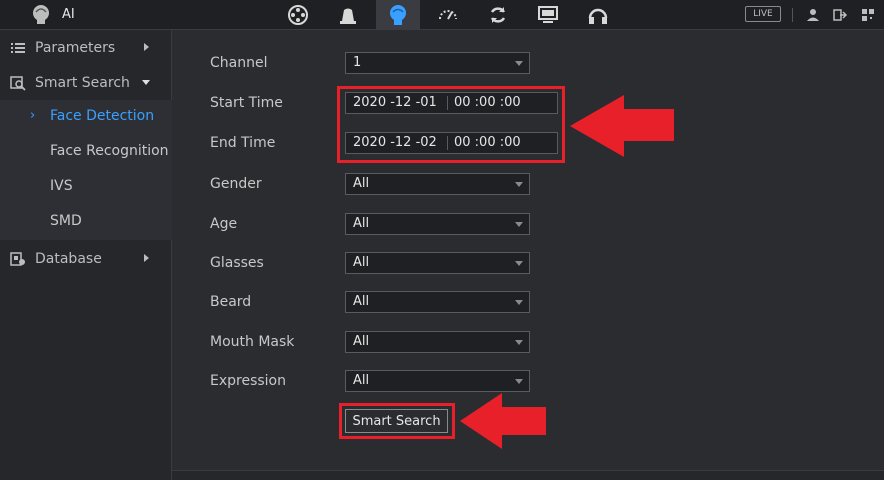 The width and height of the screenshot is (884, 480). I want to click on sidebar-item-smd: SMD, so click(86, 222).